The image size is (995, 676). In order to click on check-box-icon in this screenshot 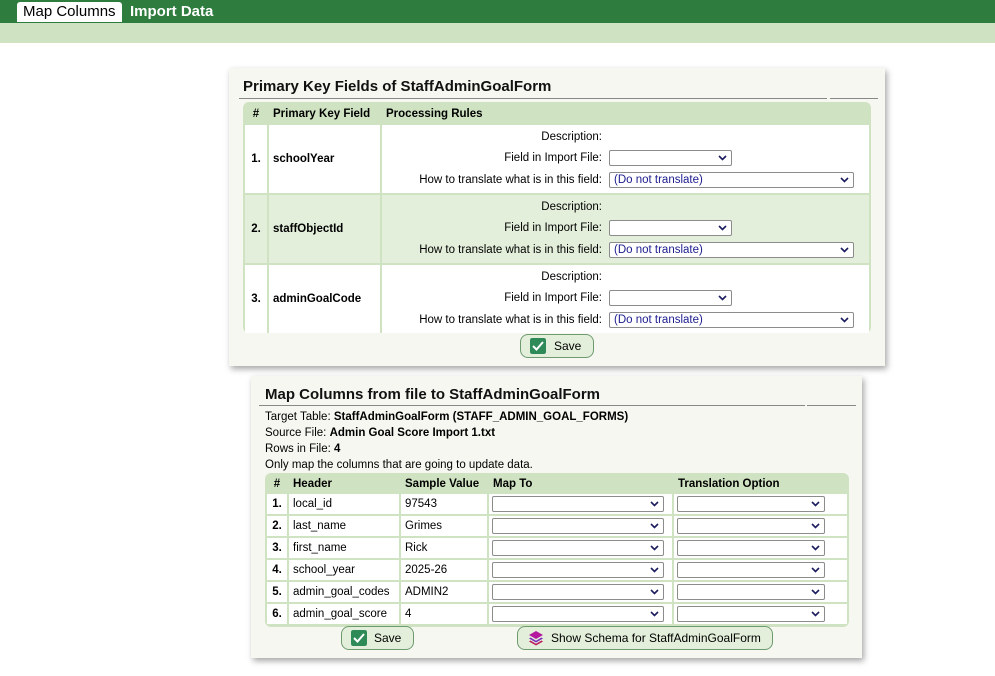, I will do `click(538, 346)`.